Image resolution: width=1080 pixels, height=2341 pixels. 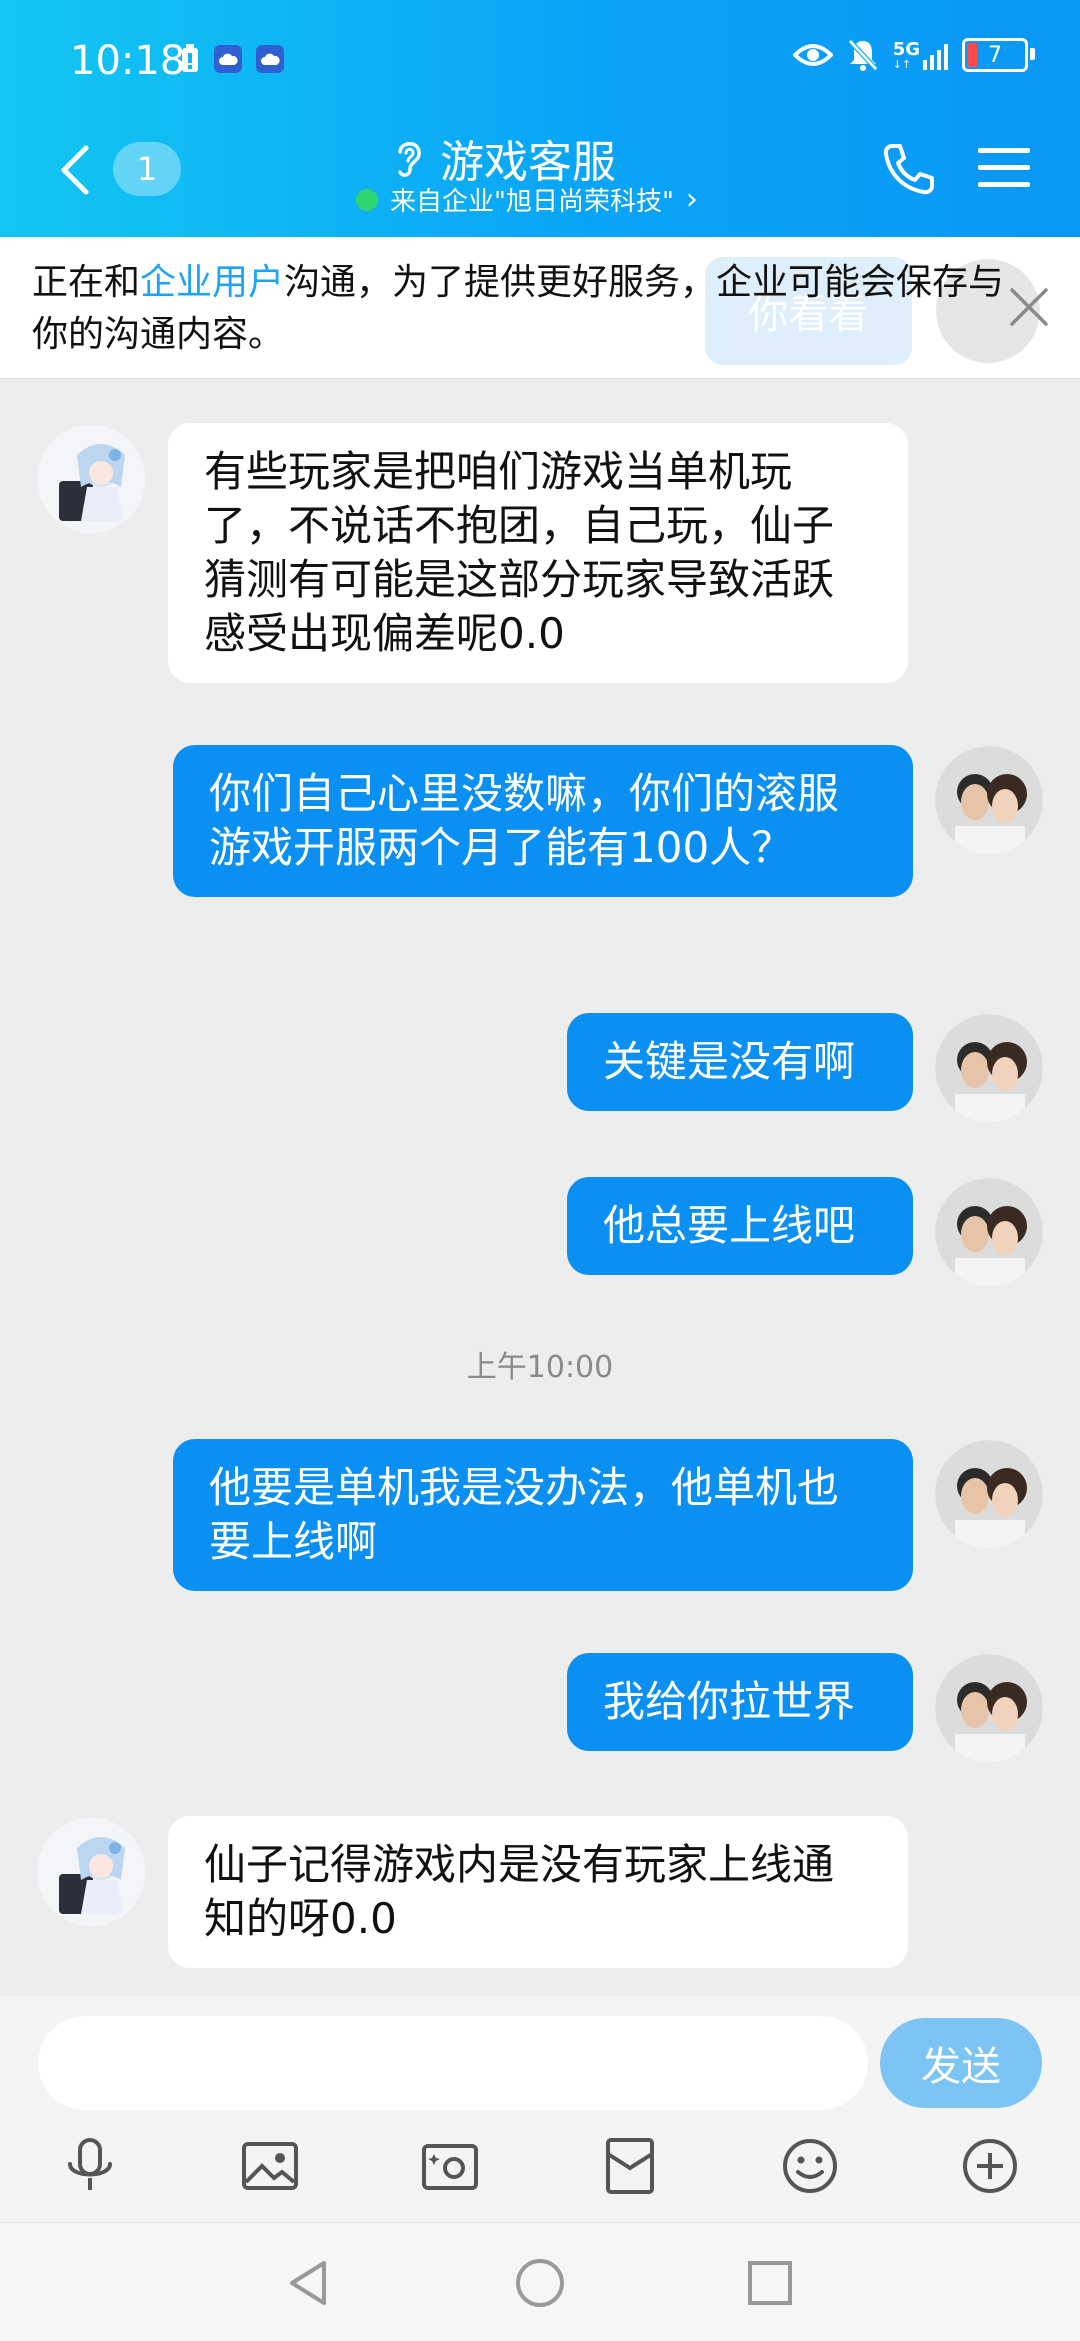 What do you see at coordinates (450, 2166) in the screenshot?
I see `camera-icon` at bounding box center [450, 2166].